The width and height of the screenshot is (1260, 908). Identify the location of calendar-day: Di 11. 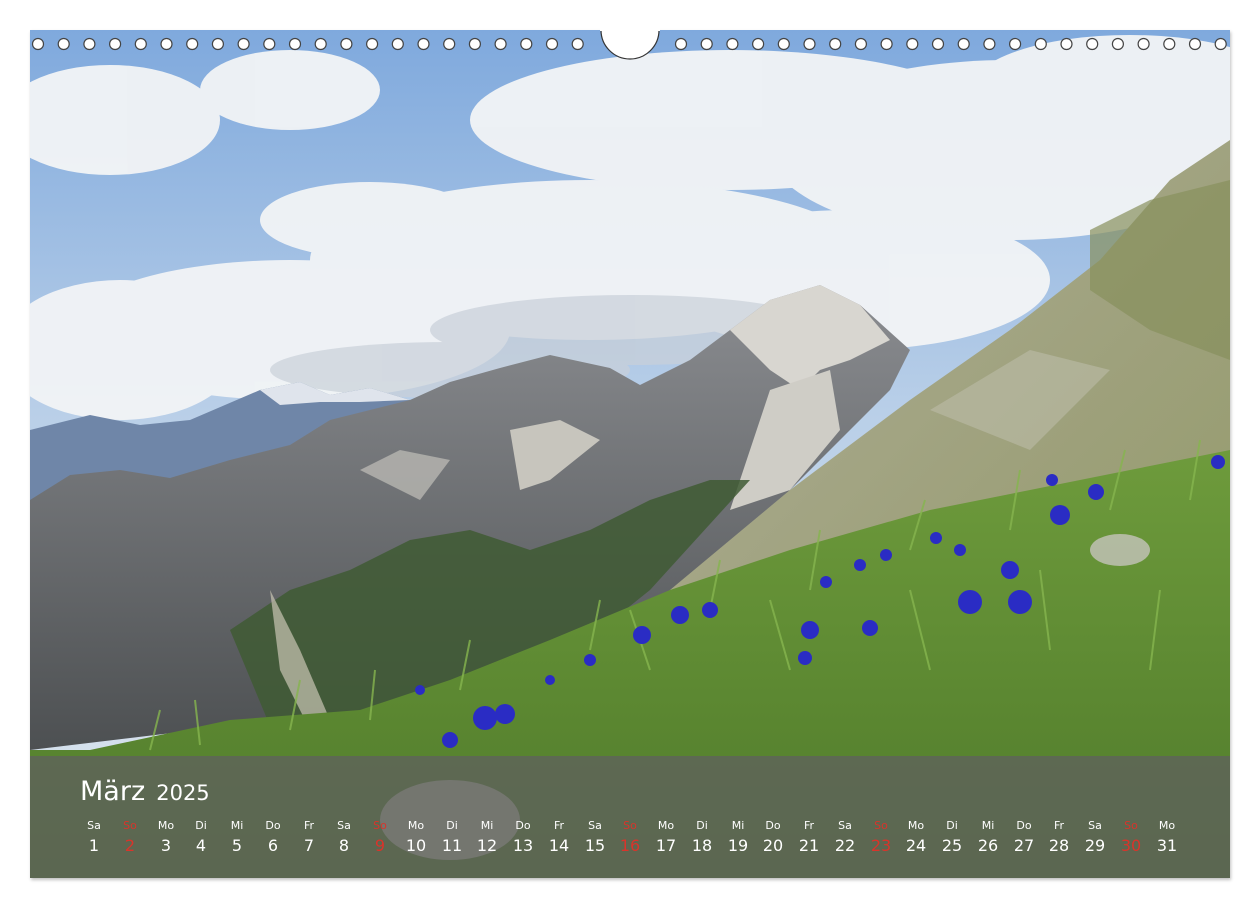
(452, 838).